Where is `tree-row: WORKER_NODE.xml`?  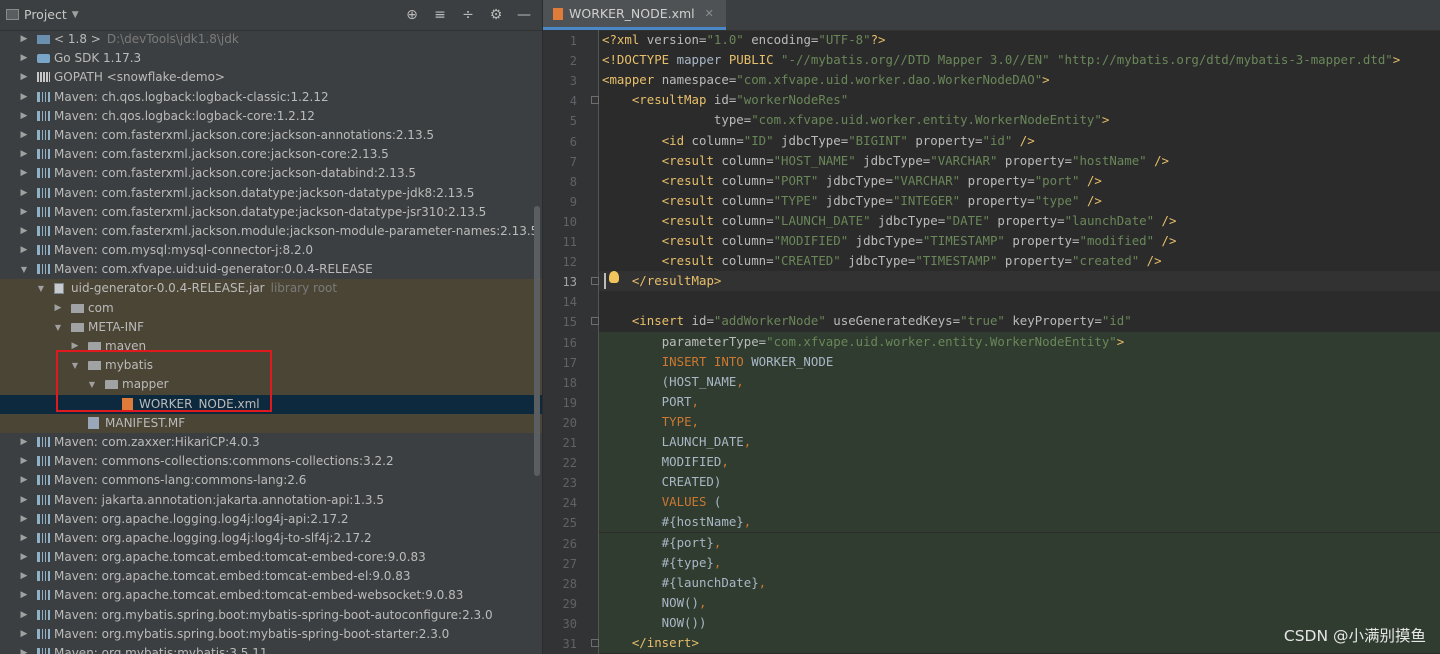
tree-row: WORKER_NODE.xml is located at coordinates (271, 404).